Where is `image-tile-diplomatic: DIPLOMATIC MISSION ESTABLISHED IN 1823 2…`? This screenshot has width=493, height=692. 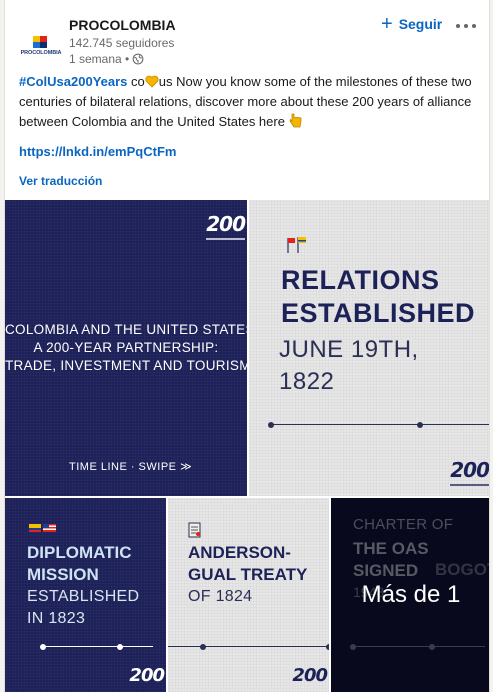 image-tile-diplomatic: DIPLOMATIC MISSION ESTABLISHED IN 1823 2… is located at coordinates (85, 595).